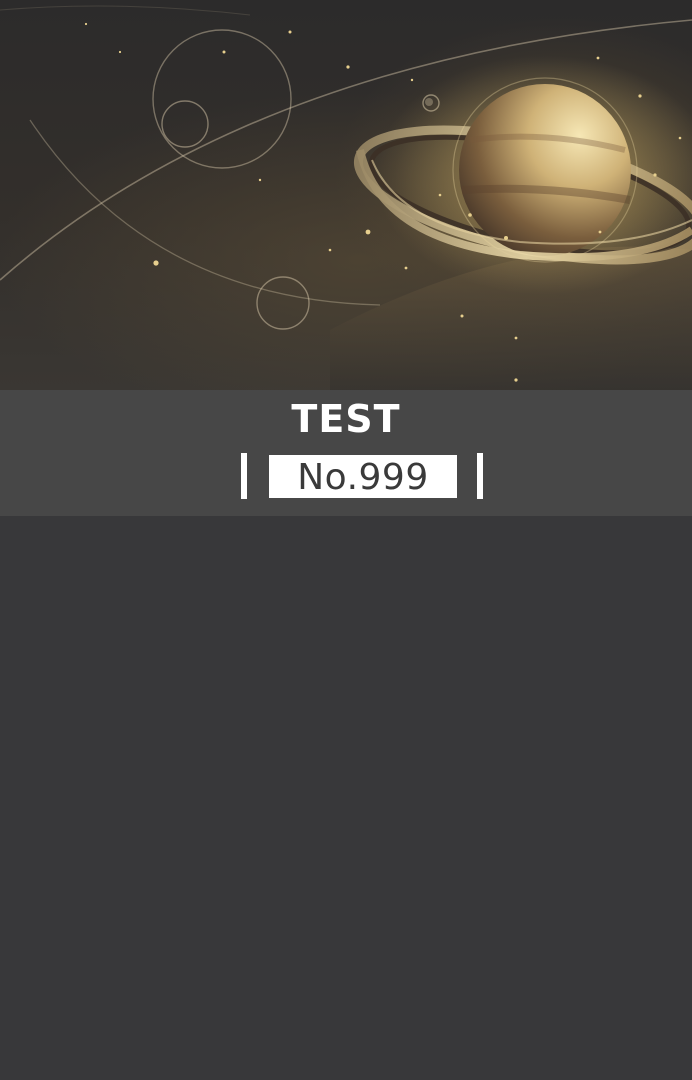 The height and width of the screenshot is (1080, 692). Describe the element at coordinates (244, 476) in the screenshot. I see `left-divider-bar` at that location.